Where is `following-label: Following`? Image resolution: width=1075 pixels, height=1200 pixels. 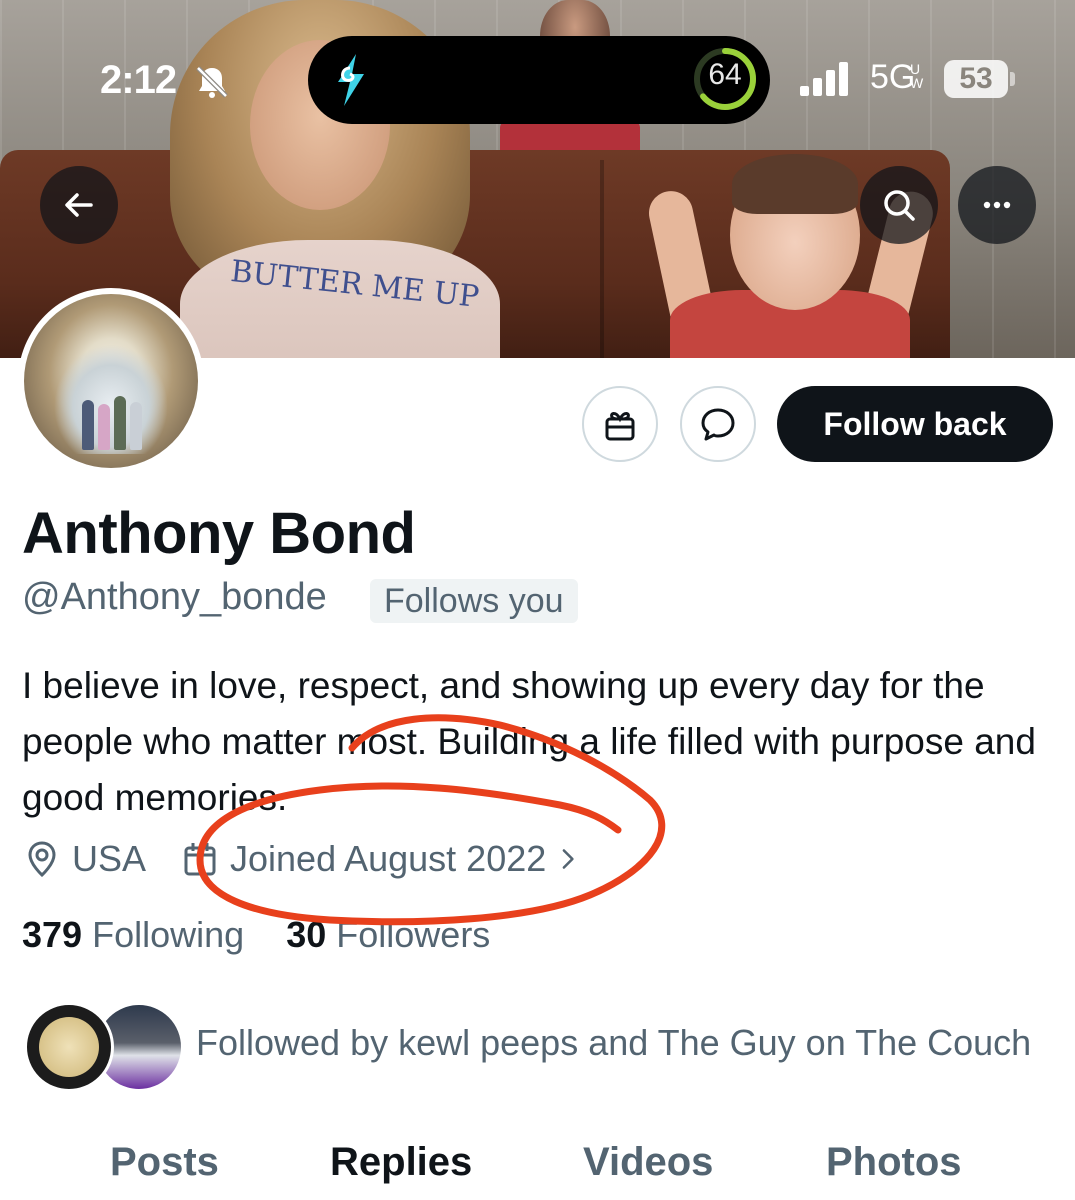 following-label: Following is located at coordinates (168, 934).